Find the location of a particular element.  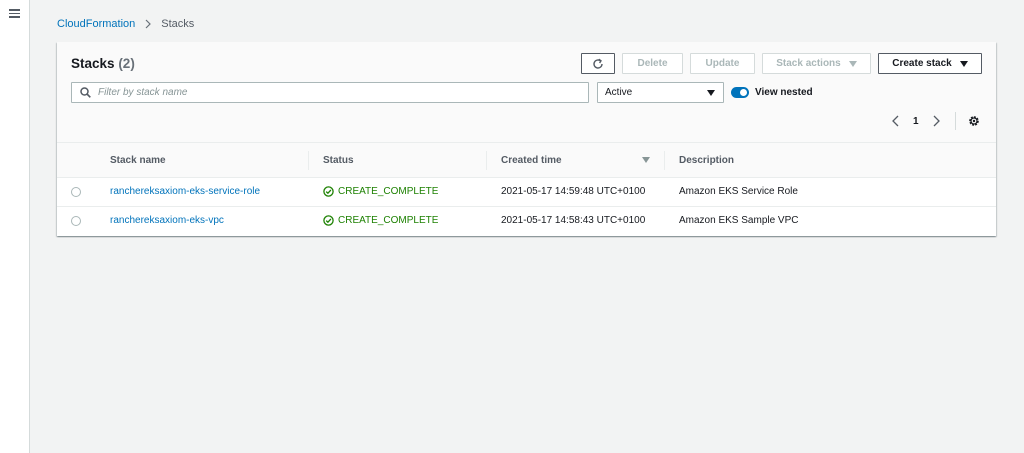

refresh-icon is located at coordinates (598, 63).